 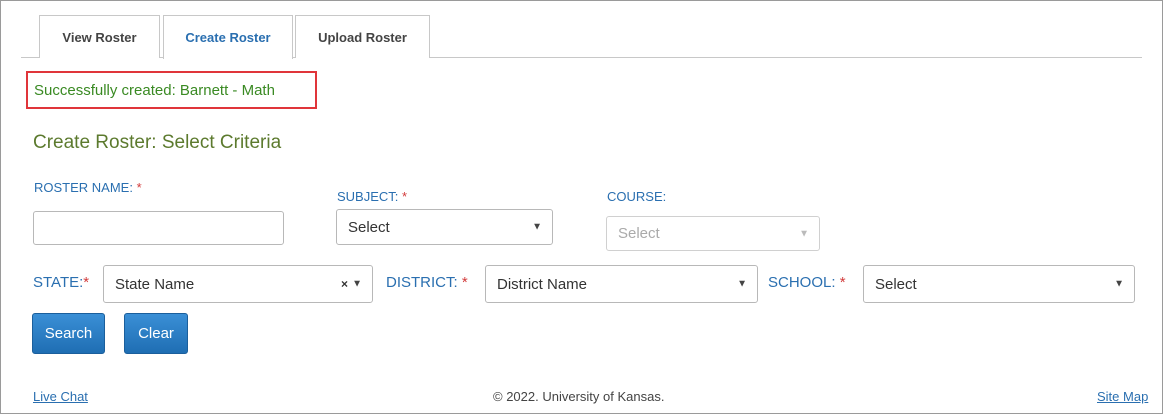 I want to click on success-message: Successfully created: Barnett - Math, so click(x=171, y=90).